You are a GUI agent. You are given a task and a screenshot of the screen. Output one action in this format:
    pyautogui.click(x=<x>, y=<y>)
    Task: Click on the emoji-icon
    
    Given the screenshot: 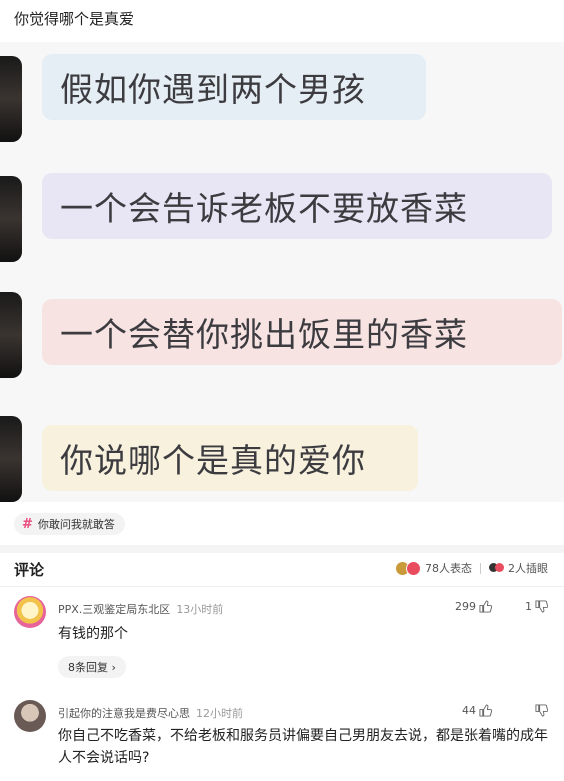 What is the action you would take?
    pyautogui.click(x=413, y=568)
    